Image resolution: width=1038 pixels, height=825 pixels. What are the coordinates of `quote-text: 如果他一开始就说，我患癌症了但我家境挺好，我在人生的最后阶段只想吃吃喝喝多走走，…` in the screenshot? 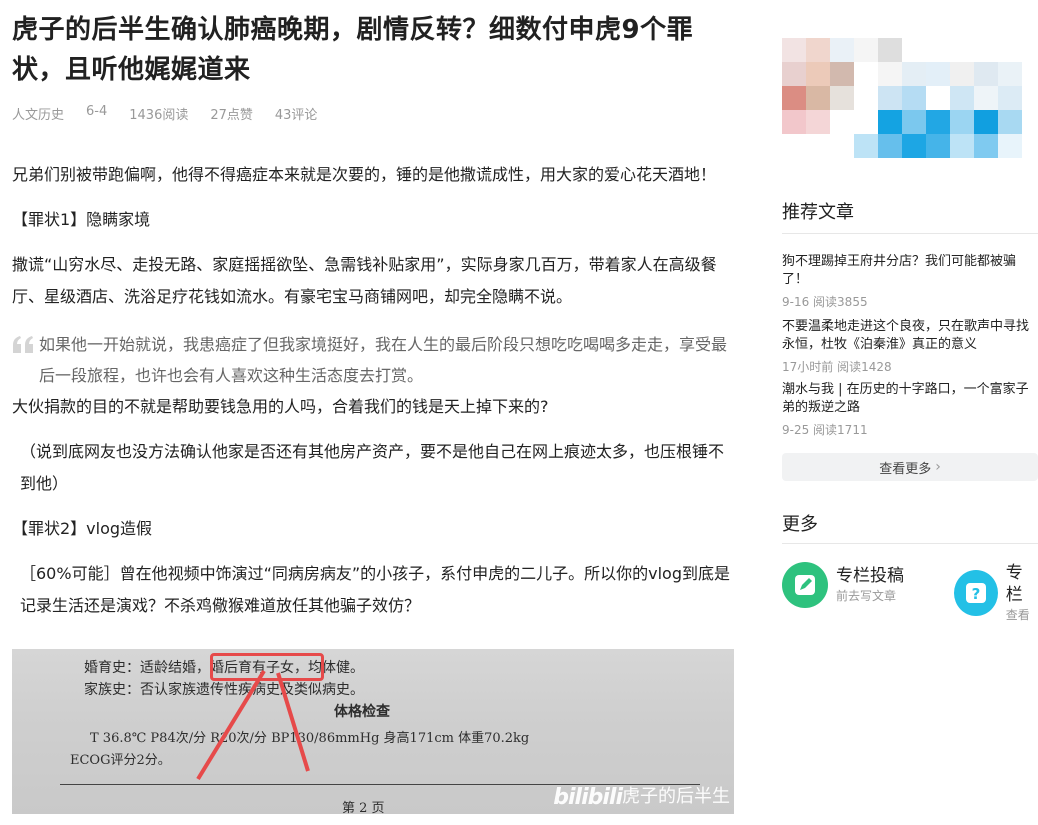 It's located at (383, 360).